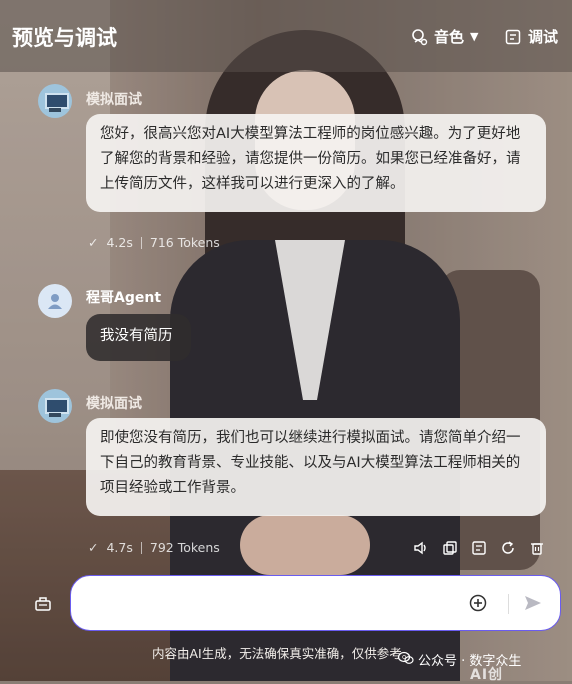 Image resolution: width=572 pixels, height=684 pixels. I want to click on sender-name: 程哥Agent, so click(124, 298).